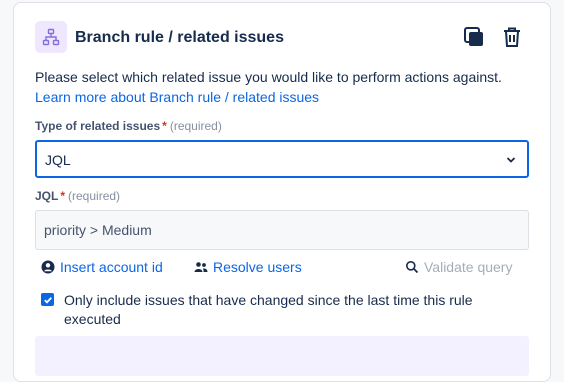 Image resolution: width=564 pixels, height=382 pixels. I want to click on trash-icon, so click(512, 37).